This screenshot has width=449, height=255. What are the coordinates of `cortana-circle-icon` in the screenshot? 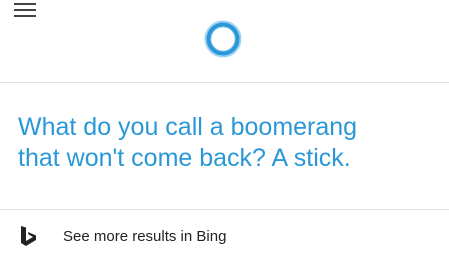 It's located at (223, 39).